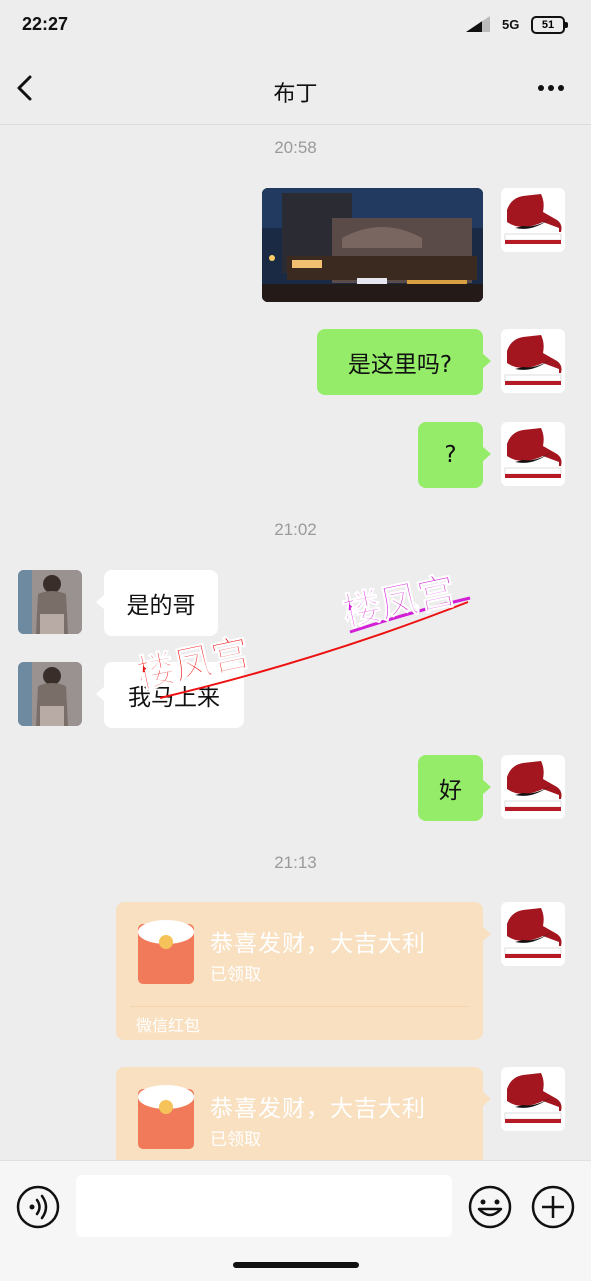  I want to click on red-packet-footer: 微信红包, so click(168, 1025).